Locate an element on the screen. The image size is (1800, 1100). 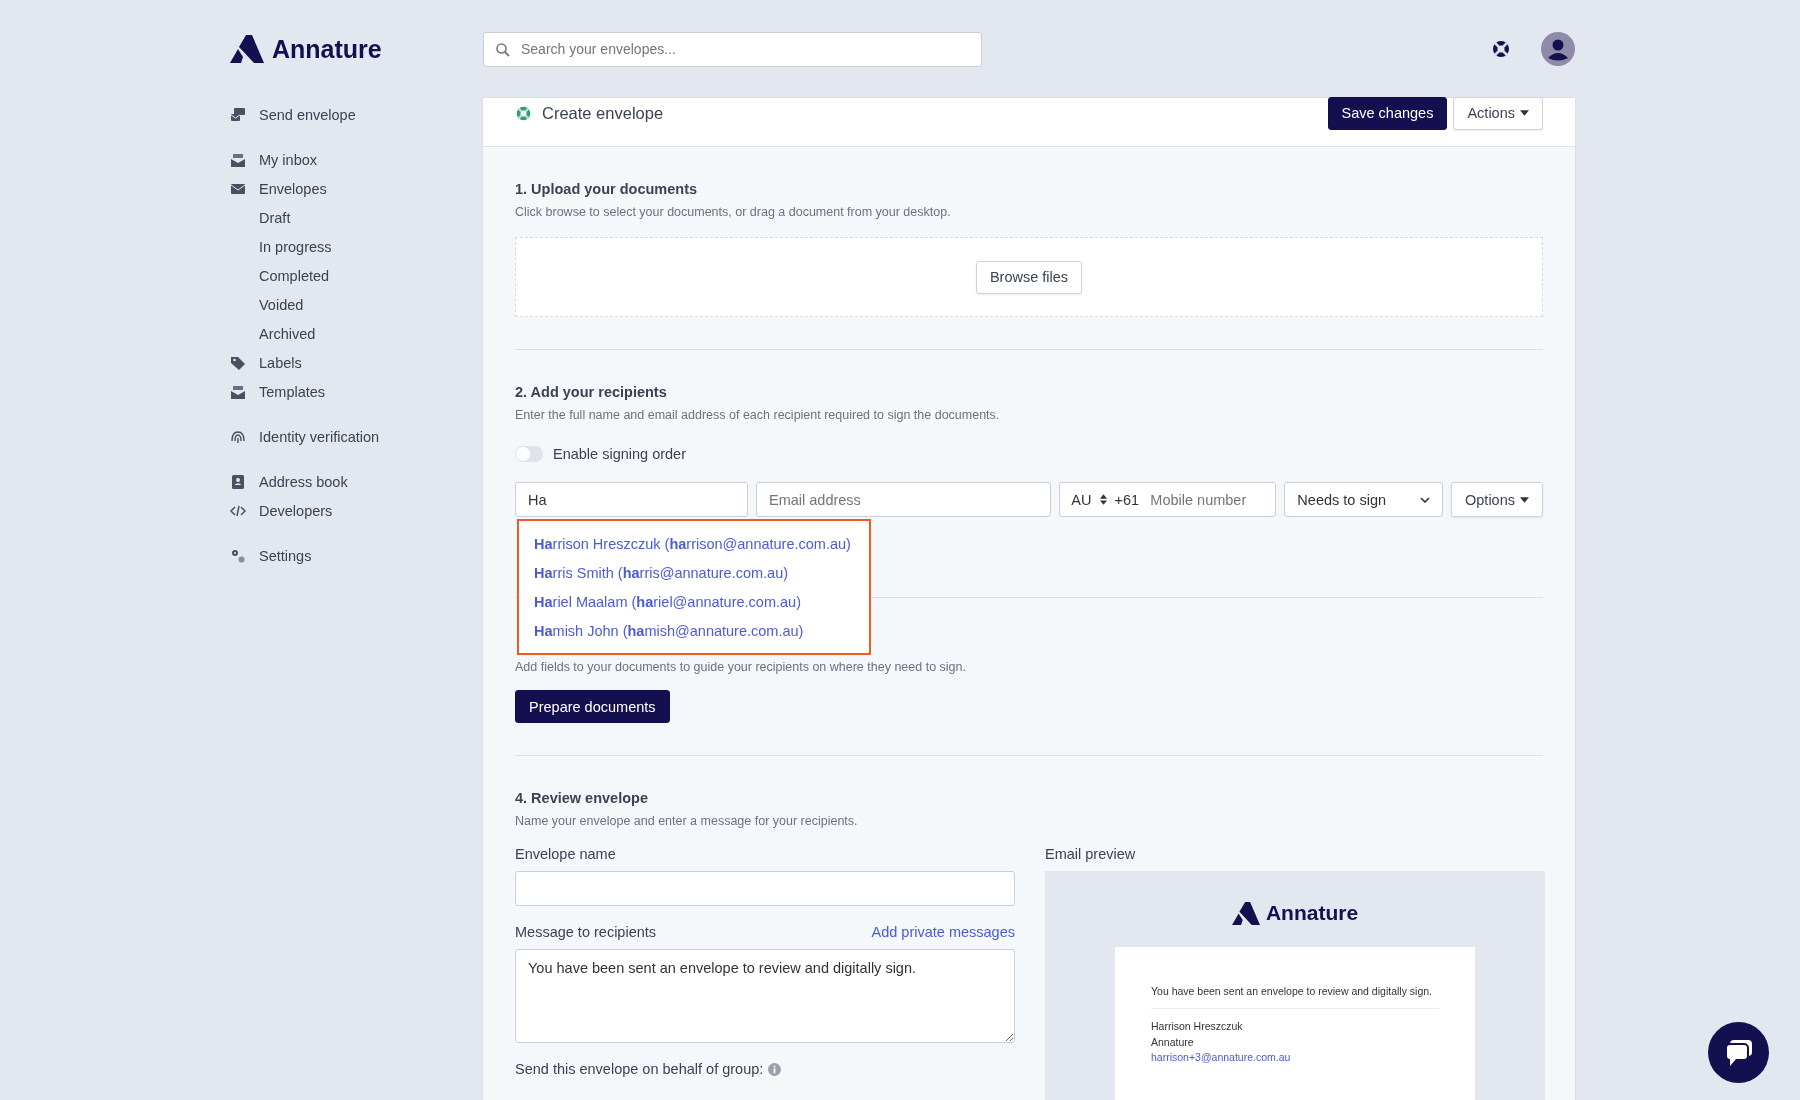
search-icon is located at coordinates (503, 49).